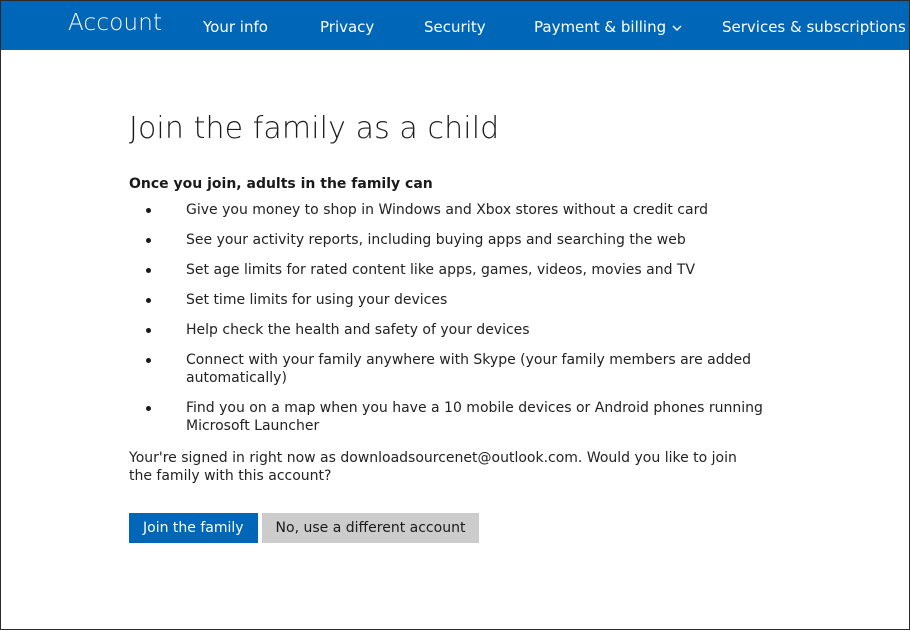 The image size is (910, 630). What do you see at coordinates (115, 23) in the screenshot?
I see `brand-title: Account` at bounding box center [115, 23].